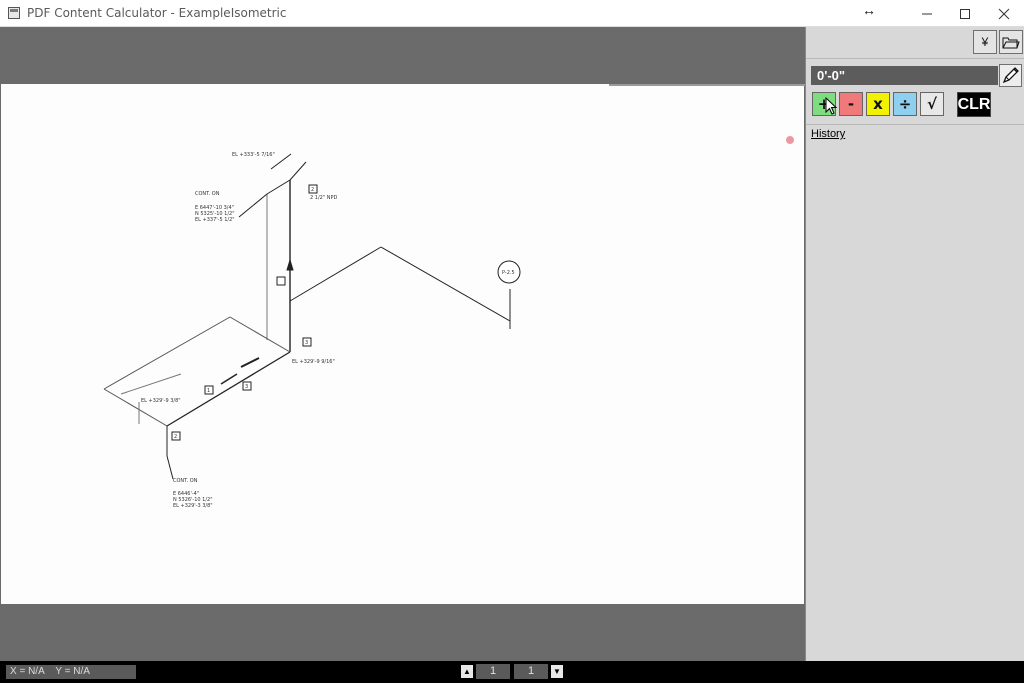 Image resolution: width=1024 pixels, height=683 pixels. I want to click on maximize-icon, so click(965, 13).